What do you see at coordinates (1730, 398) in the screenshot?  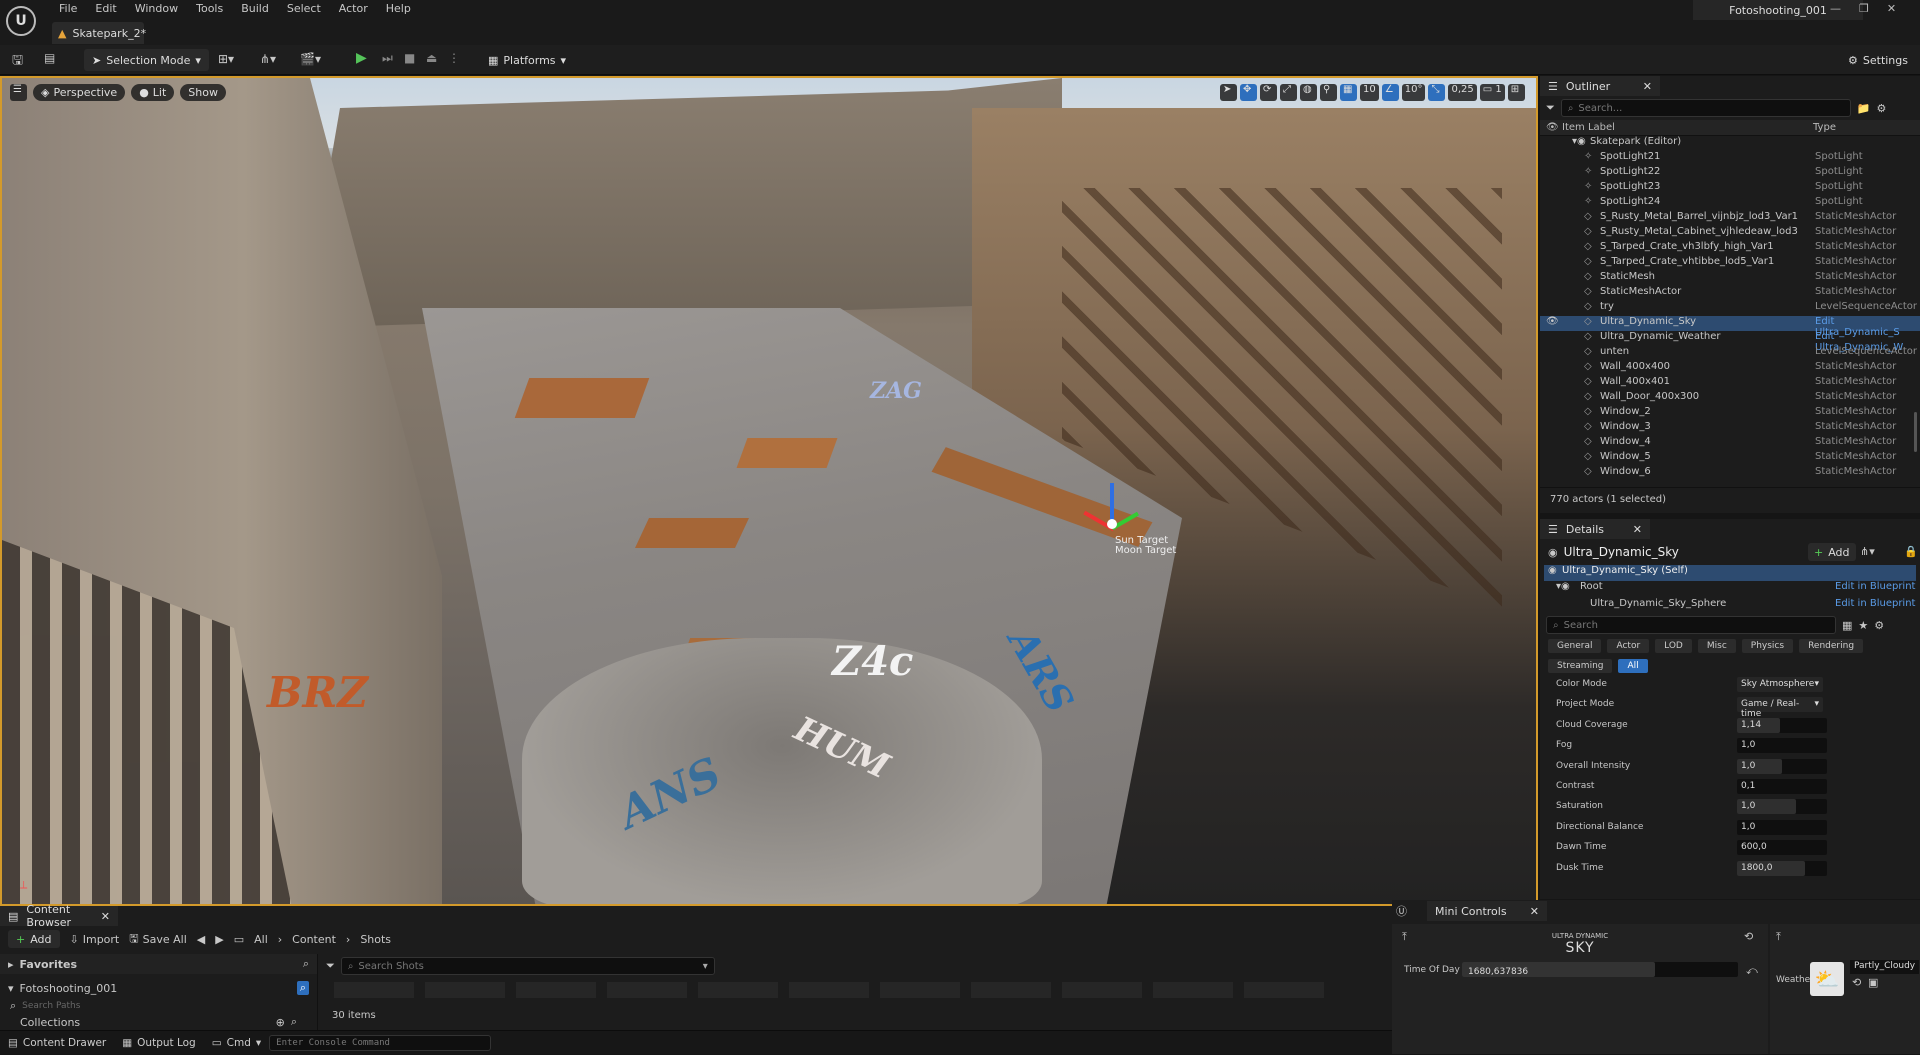 I see `outliner-row: ◇ Wall_Door_400x300 StaticMeshActor` at bounding box center [1730, 398].